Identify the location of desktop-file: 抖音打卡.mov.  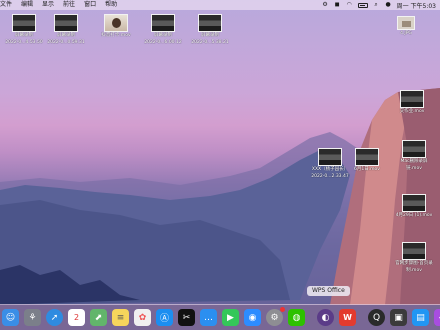
(116, 26).